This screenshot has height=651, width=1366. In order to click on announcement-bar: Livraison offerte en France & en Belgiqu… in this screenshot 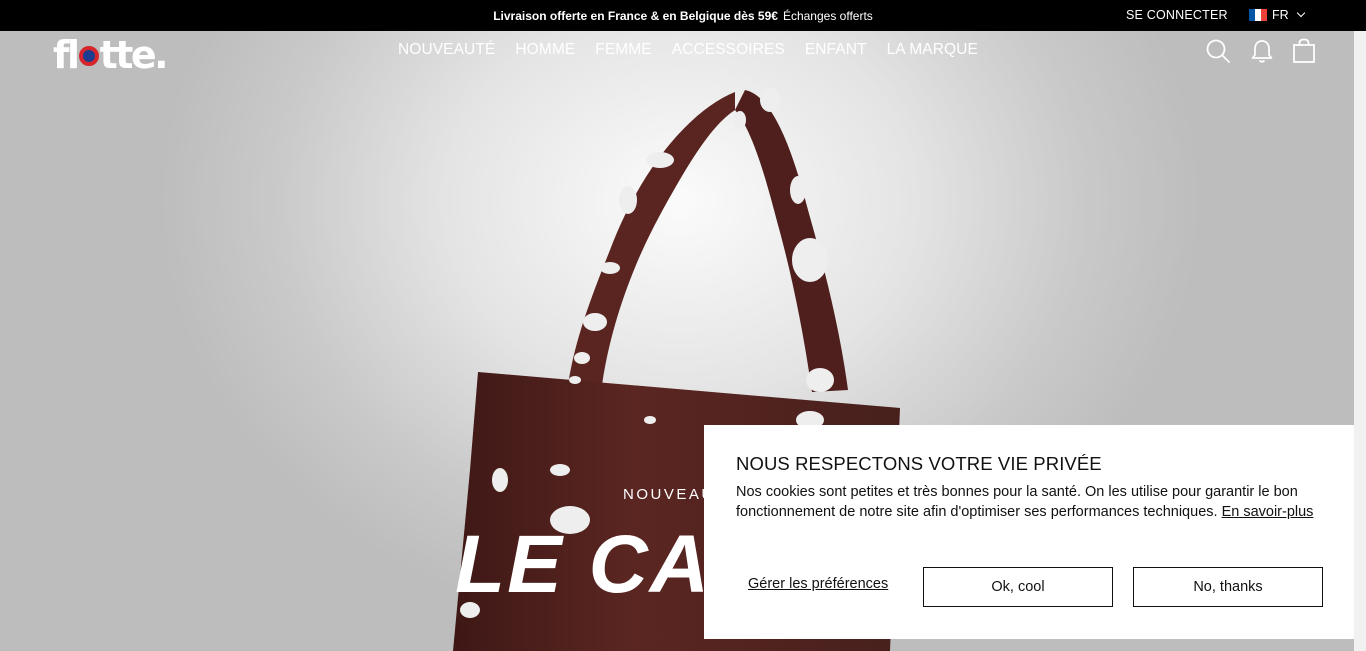, I will do `click(683, 15)`.